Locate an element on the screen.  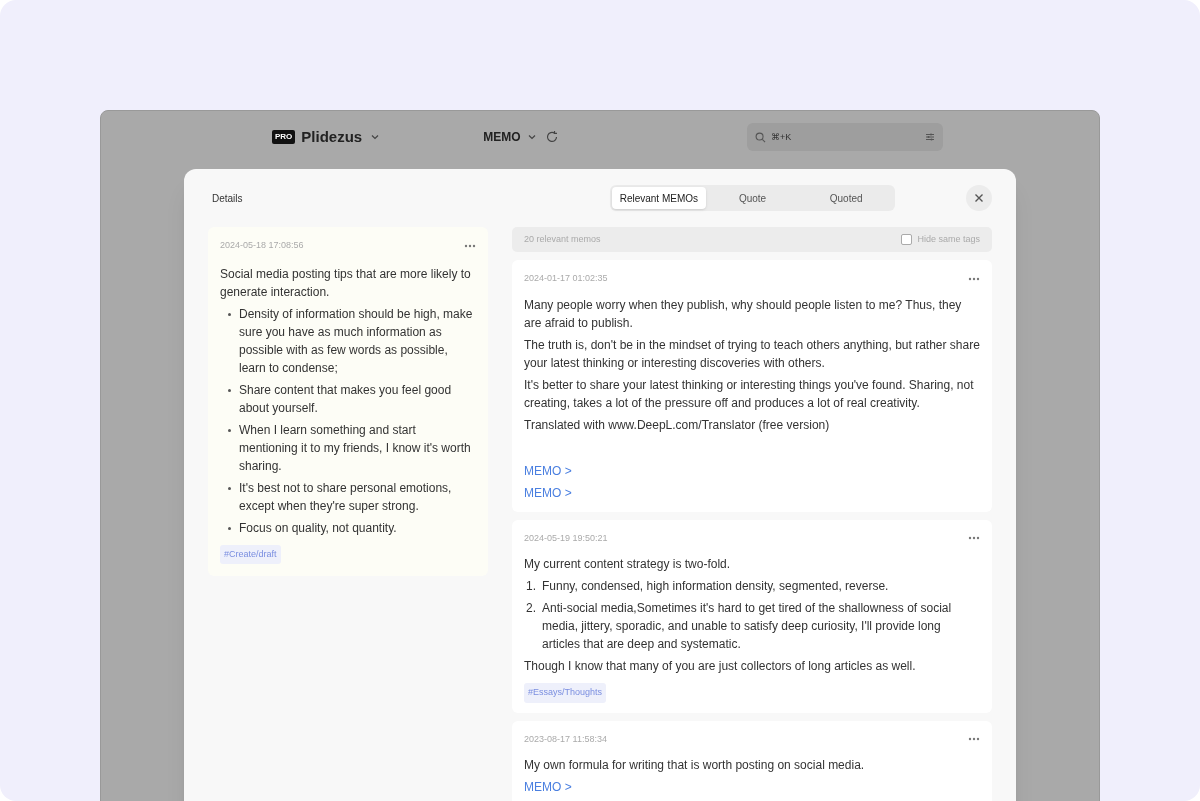
list-item-text: Focus on quality, not quantity. is located at coordinates (318, 528).